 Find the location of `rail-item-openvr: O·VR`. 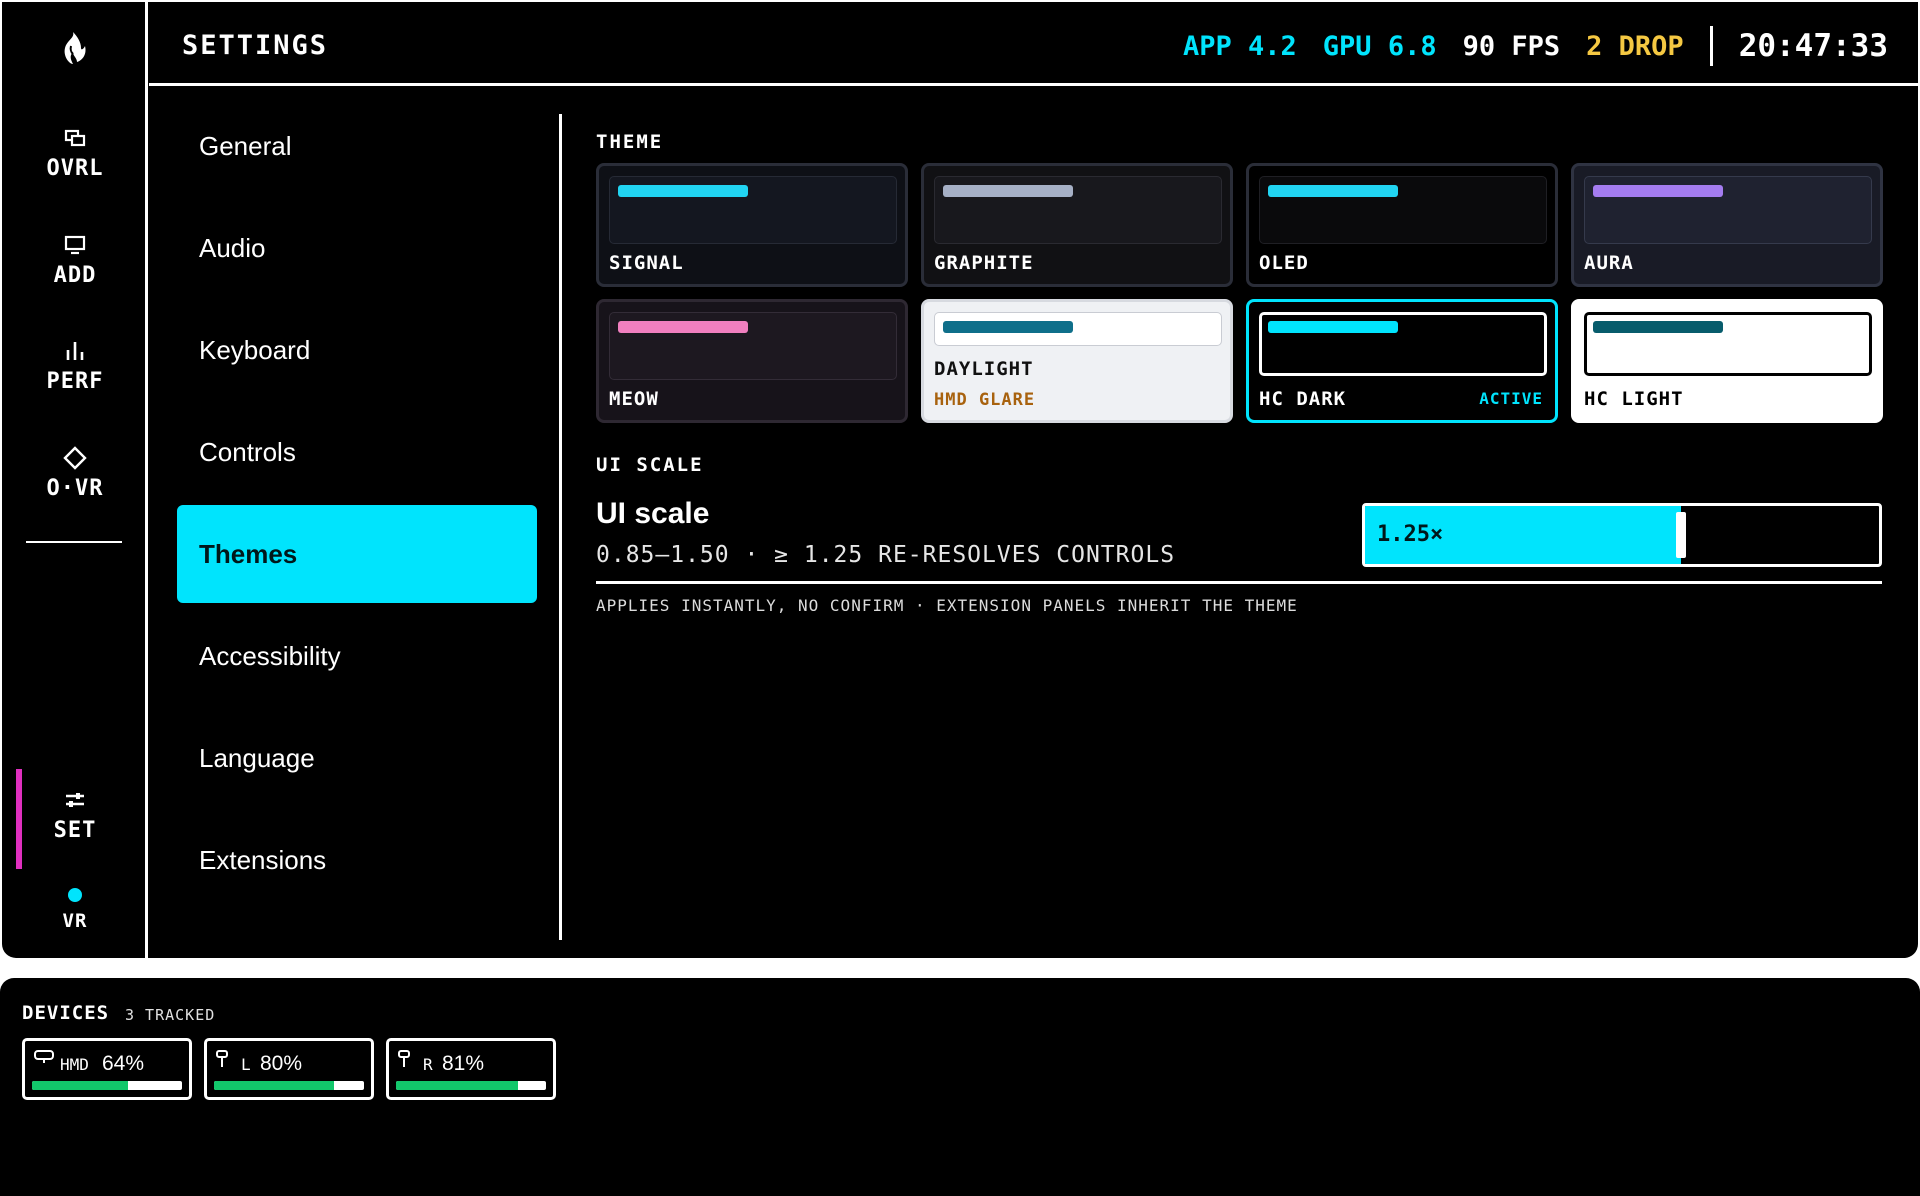

rail-item-openvr: O·VR is located at coordinates (75, 473).